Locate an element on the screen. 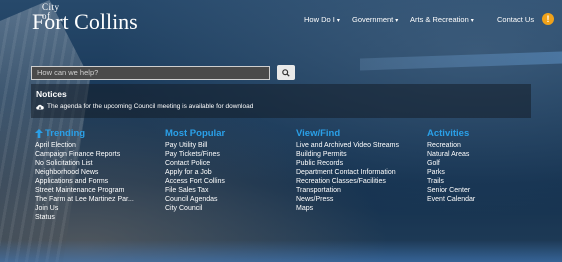  list-item: Natural Areas is located at coordinates (451, 154).